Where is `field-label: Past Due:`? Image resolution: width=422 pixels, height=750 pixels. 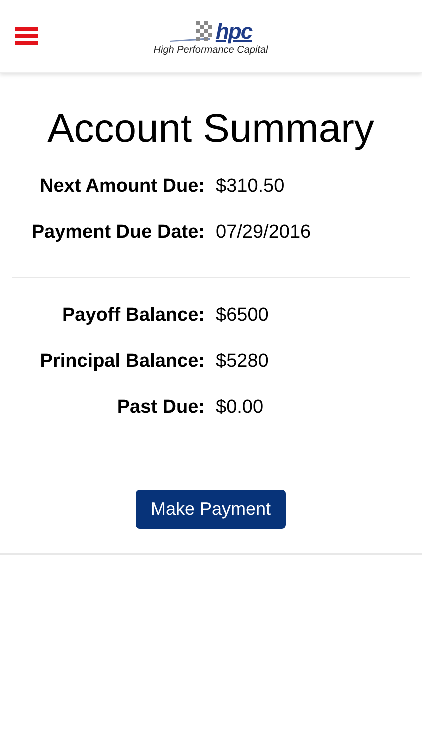 field-label: Past Due: is located at coordinates (160, 408).